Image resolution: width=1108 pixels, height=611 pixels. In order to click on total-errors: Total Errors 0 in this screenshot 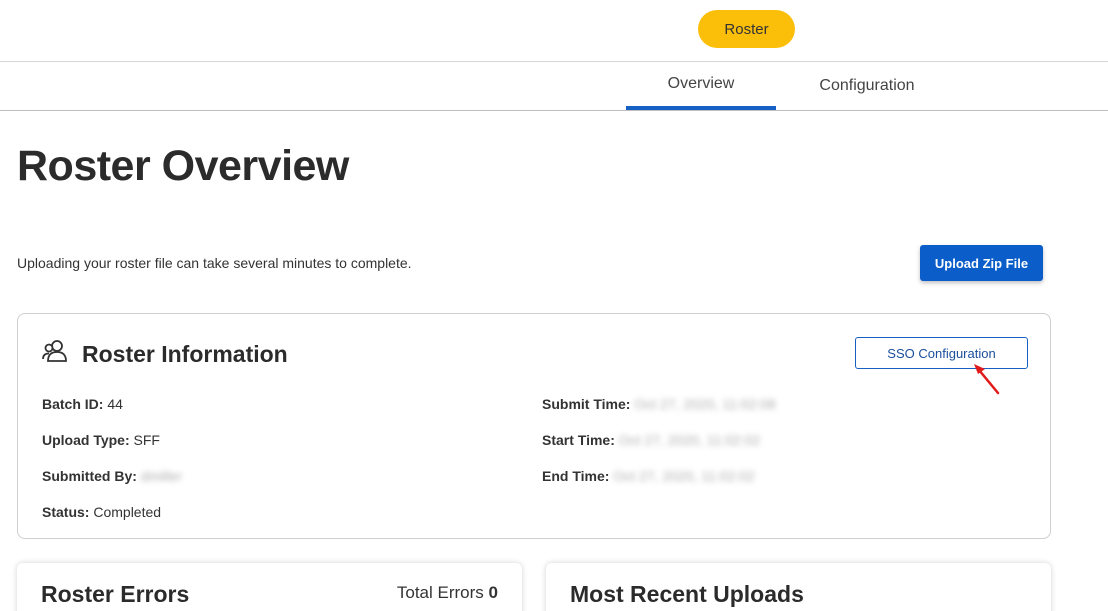, I will do `click(447, 593)`.